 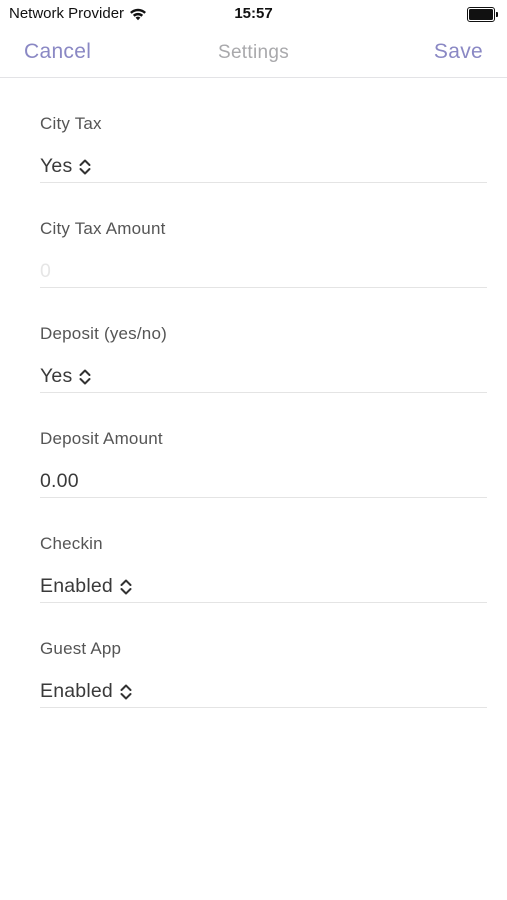 What do you see at coordinates (458, 52) in the screenshot?
I see `save-button: Save` at bounding box center [458, 52].